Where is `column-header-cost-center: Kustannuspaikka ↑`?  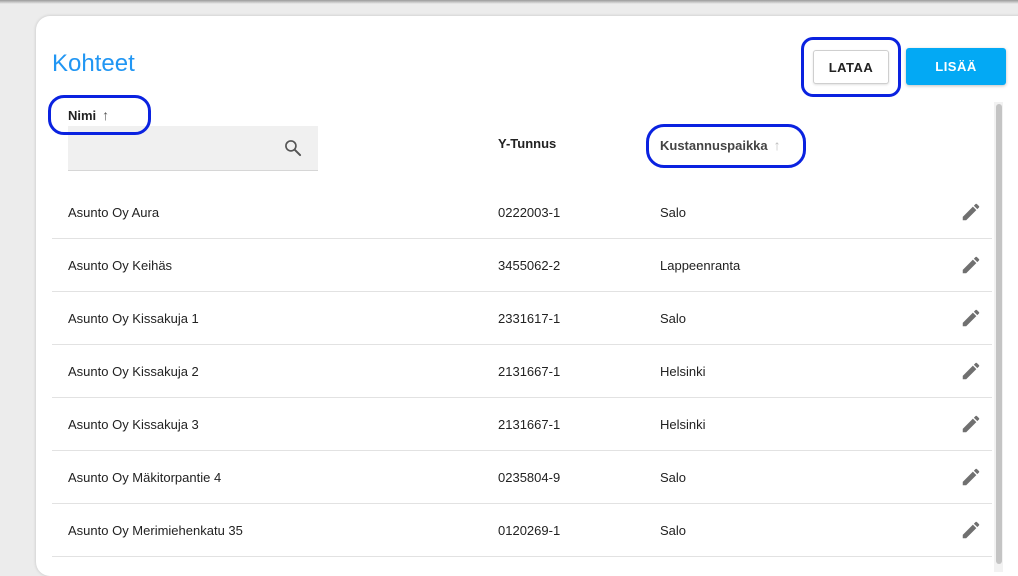 column-header-cost-center: Kustannuspaikka ↑ is located at coordinates (720, 145).